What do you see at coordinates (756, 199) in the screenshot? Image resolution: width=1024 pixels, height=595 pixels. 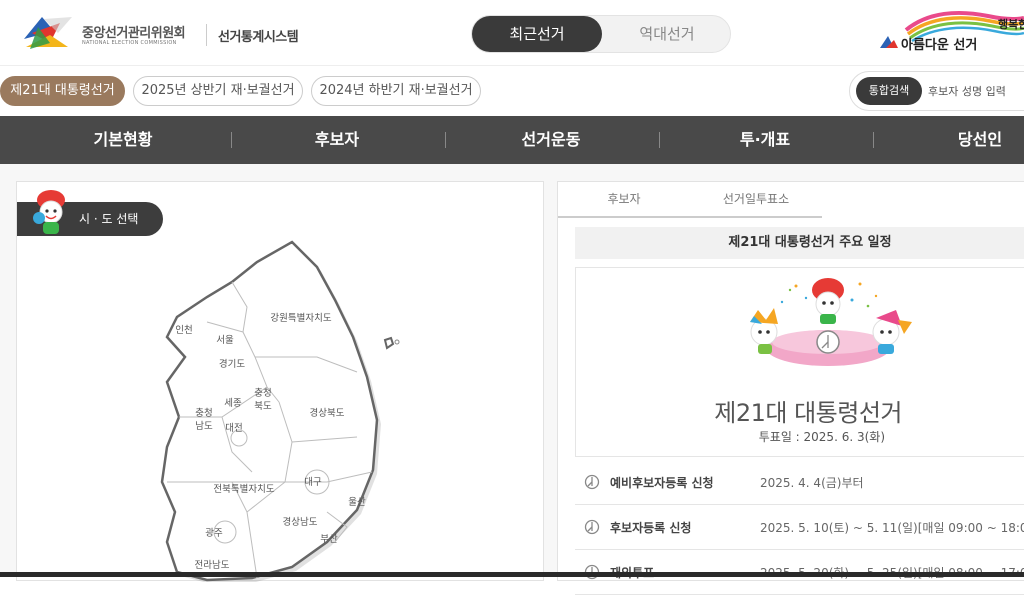 I see `tab-polling-places: 선거일투표소` at bounding box center [756, 199].